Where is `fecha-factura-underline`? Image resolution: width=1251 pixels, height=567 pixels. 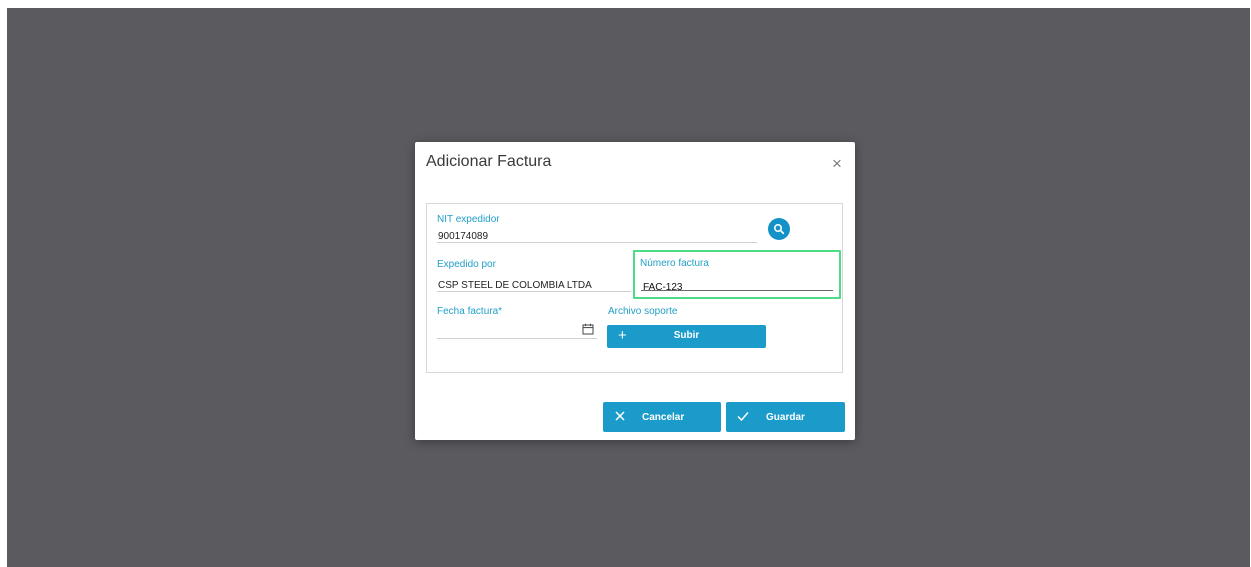 fecha-factura-underline is located at coordinates (517, 338).